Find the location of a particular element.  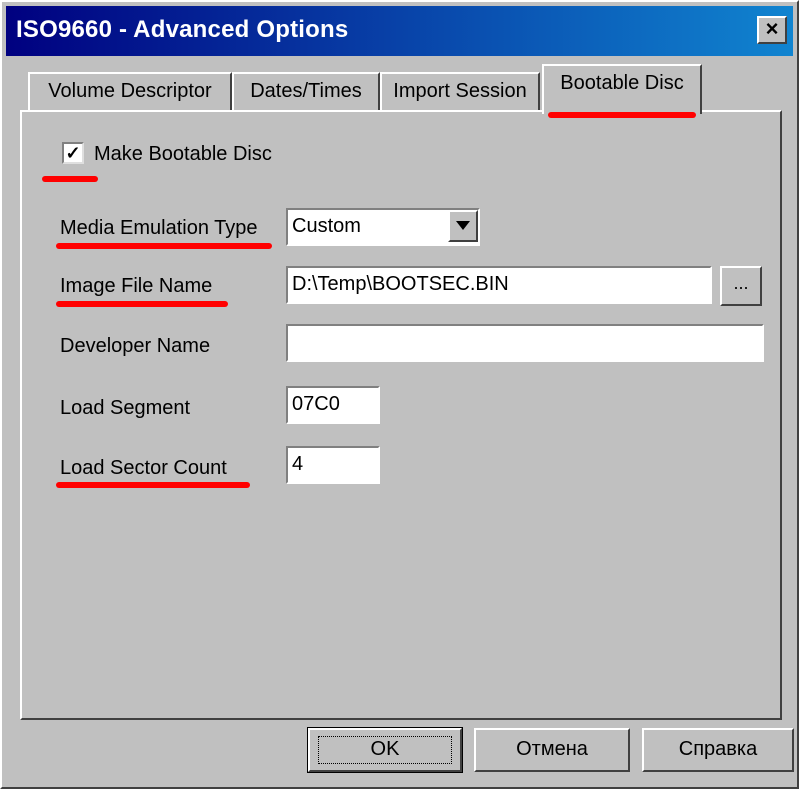

load-sector-count-label: Load Sector Count is located at coordinates (143, 468).